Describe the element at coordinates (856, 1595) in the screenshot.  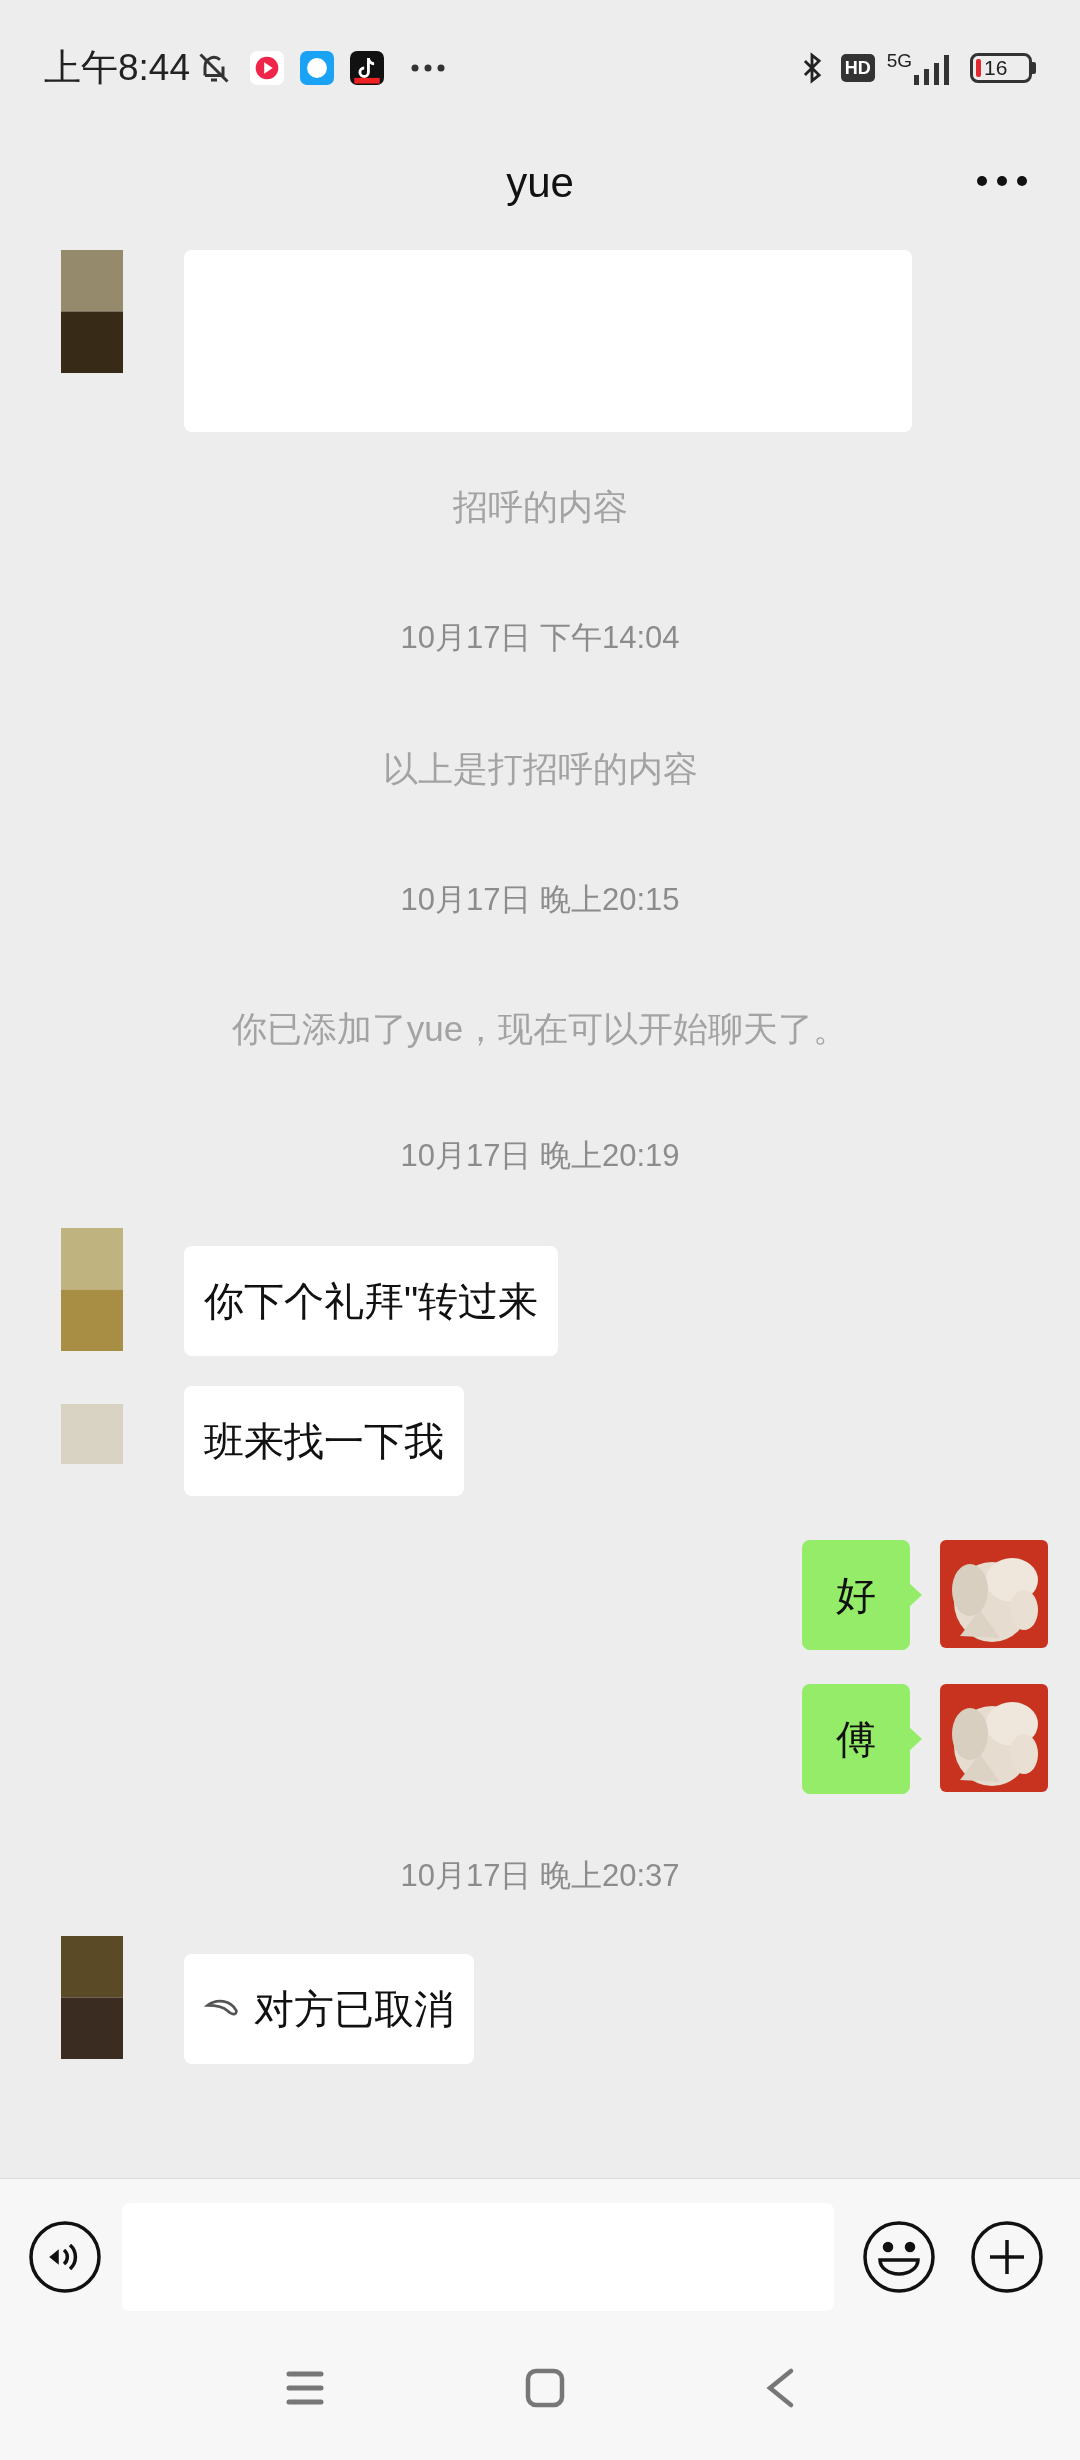
I see `message-bubble: 好` at that location.